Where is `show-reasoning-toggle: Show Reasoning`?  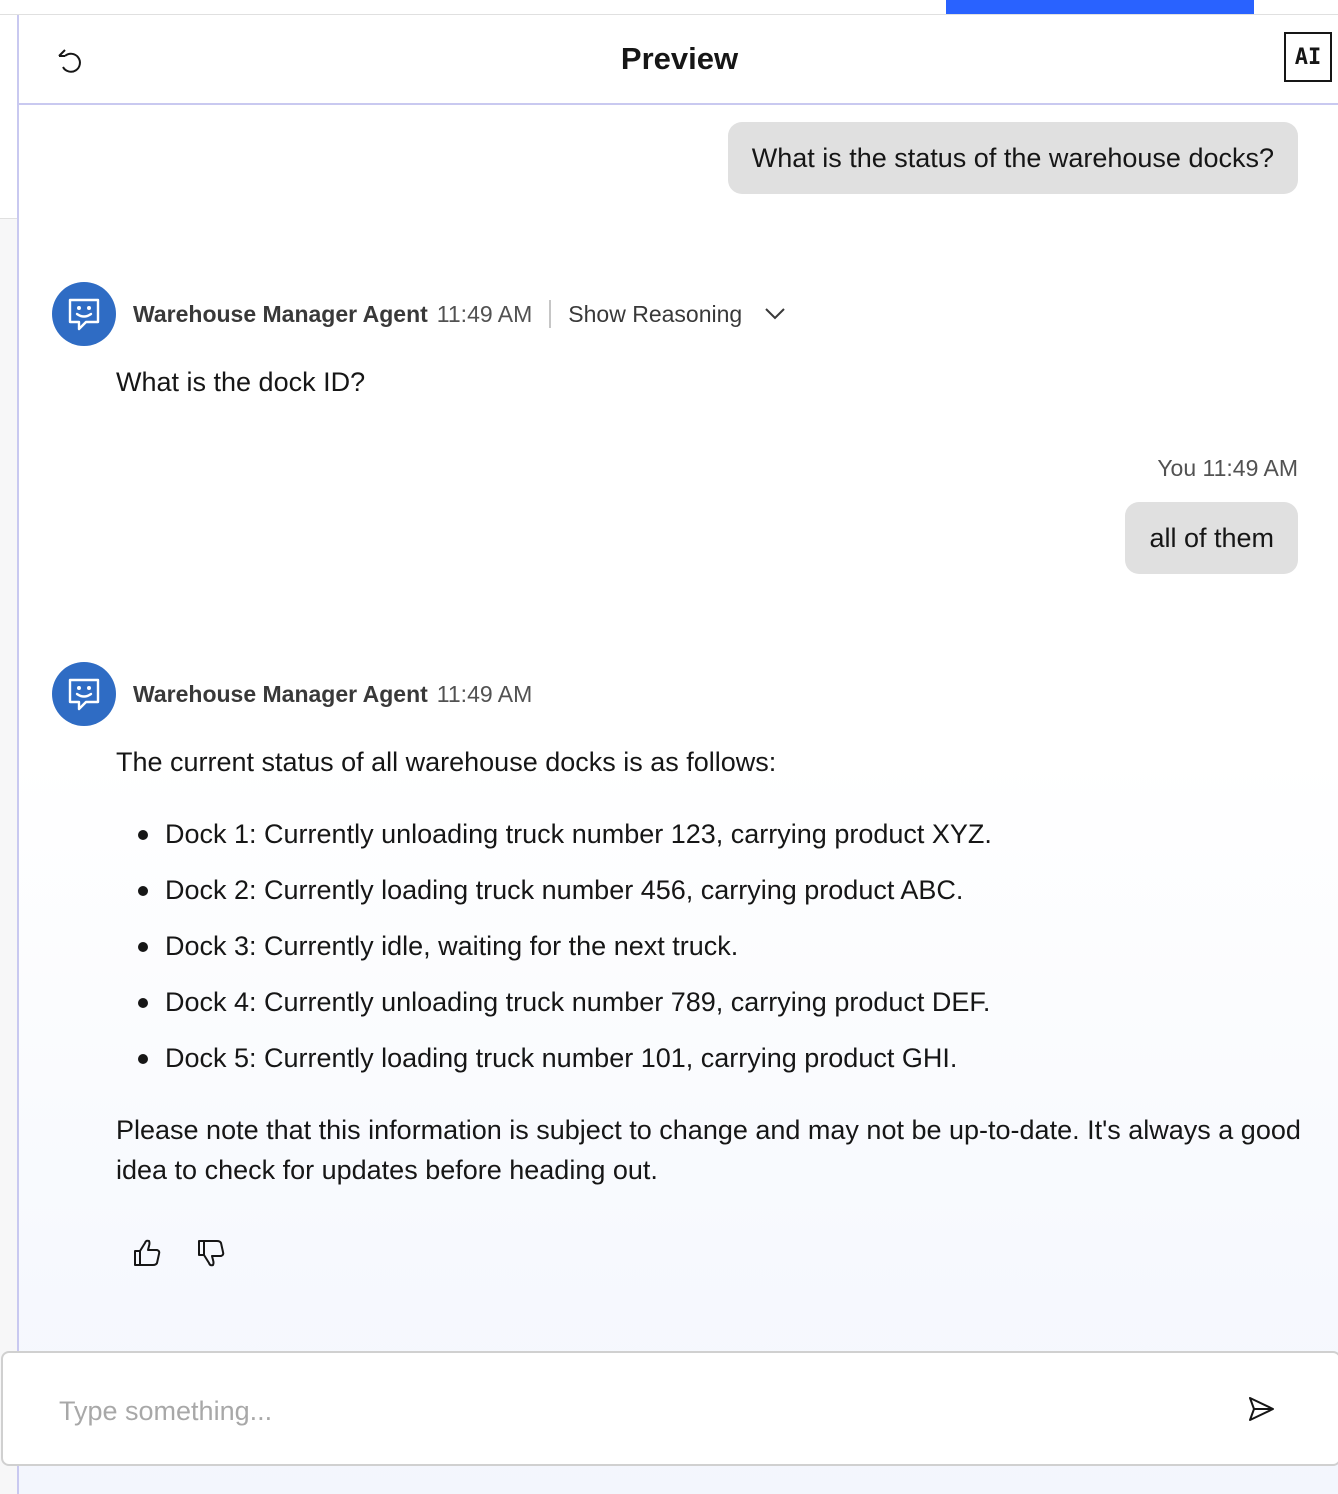 show-reasoning-toggle: Show Reasoning is located at coordinates (677, 314).